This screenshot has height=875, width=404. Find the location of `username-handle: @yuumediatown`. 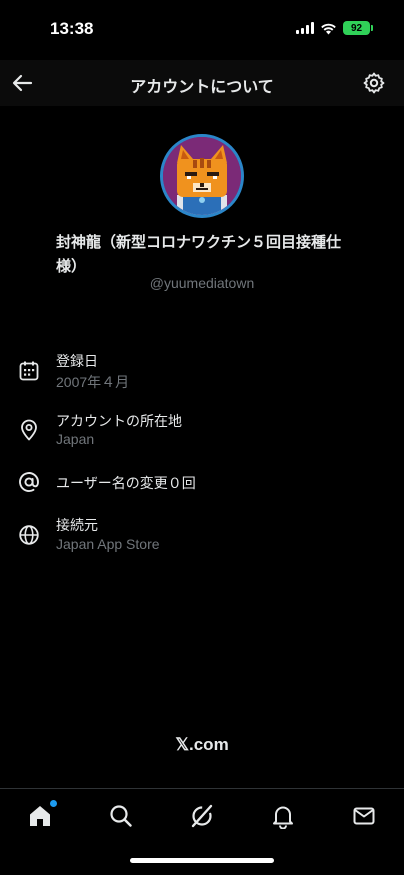

username-handle: @yuumediatown is located at coordinates (202, 283).